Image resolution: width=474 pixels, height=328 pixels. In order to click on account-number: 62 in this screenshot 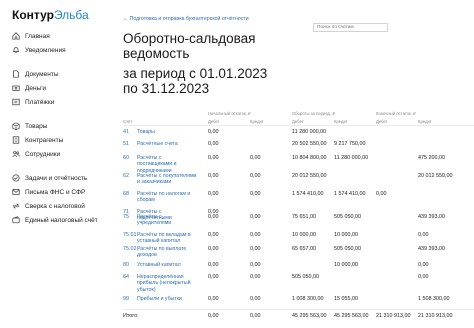, I will do `click(126, 176)`.